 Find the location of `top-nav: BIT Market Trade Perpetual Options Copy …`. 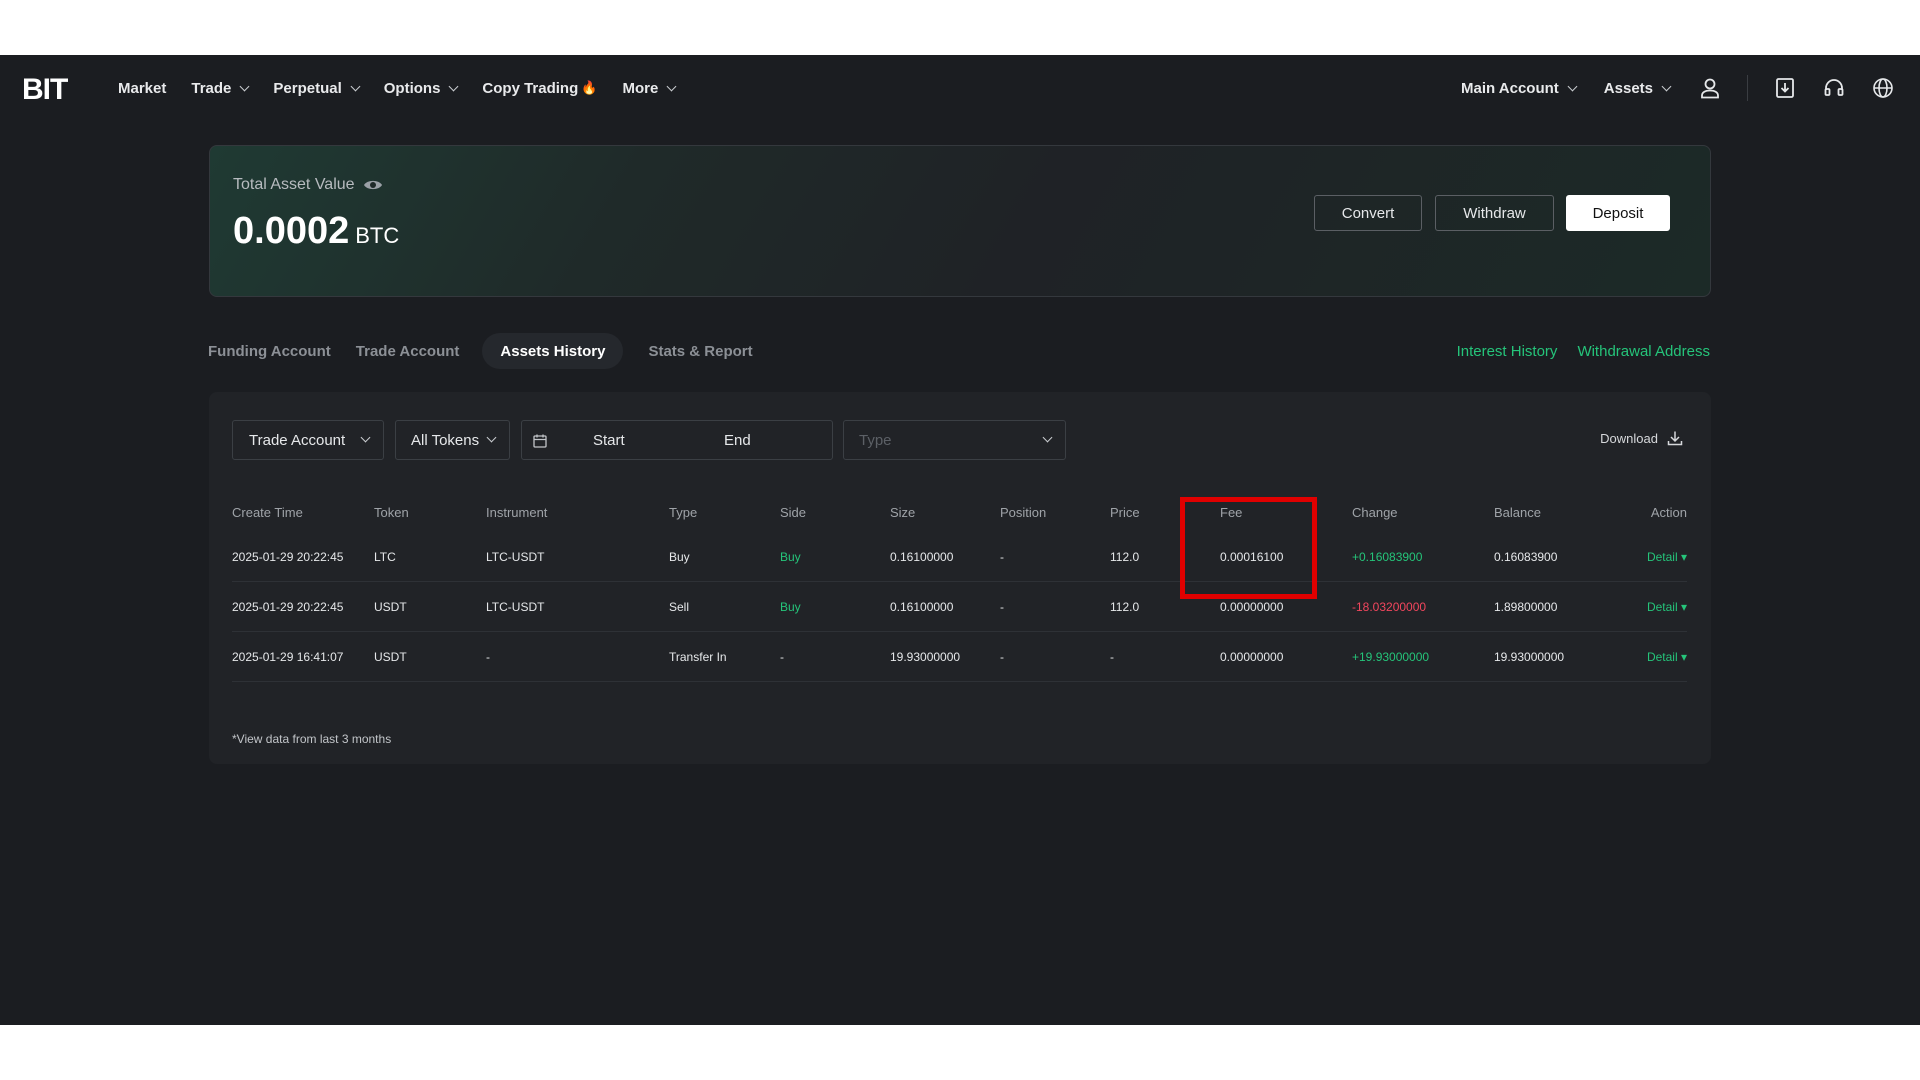

top-nav: BIT Market Trade Perpetual Options Copy … is located at coordinates (960, 88).